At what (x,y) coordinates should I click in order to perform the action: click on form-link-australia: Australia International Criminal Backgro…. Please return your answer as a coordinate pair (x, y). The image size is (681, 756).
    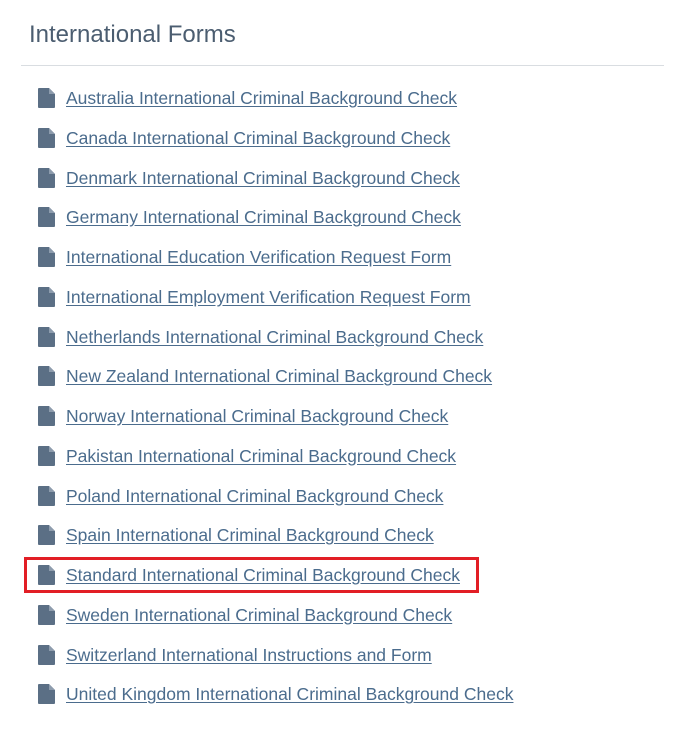
    Looking at the image, I should click on (261, 98).